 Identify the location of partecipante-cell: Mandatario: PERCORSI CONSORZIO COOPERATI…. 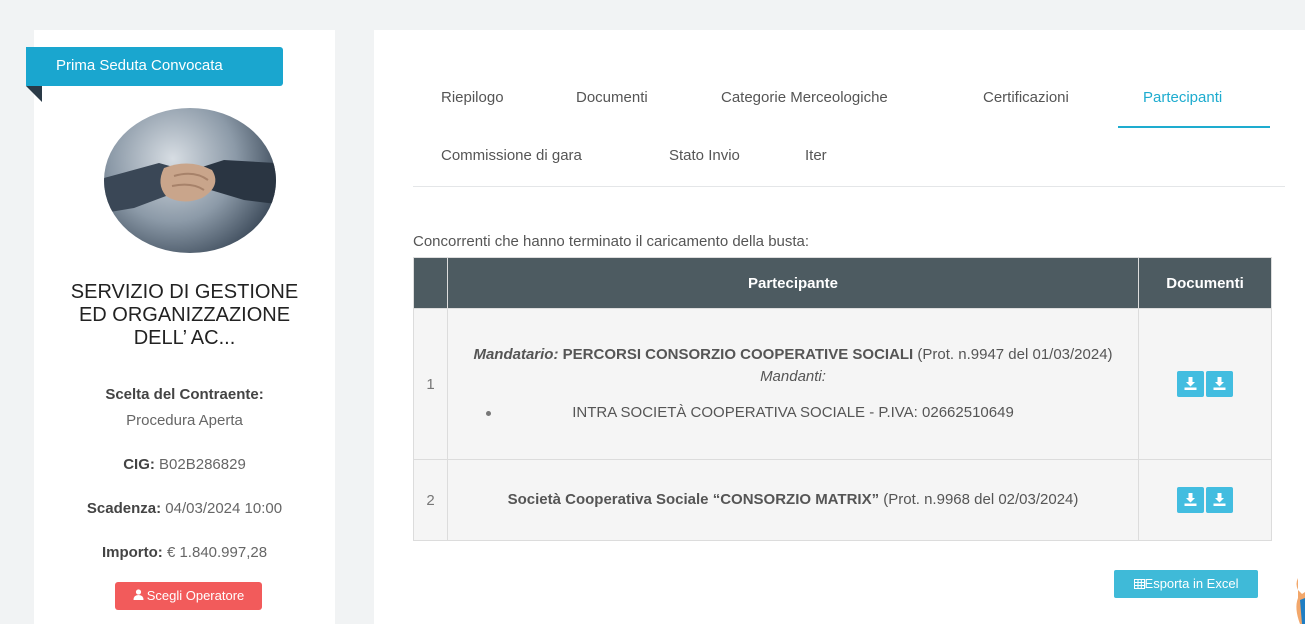
(793, 384).